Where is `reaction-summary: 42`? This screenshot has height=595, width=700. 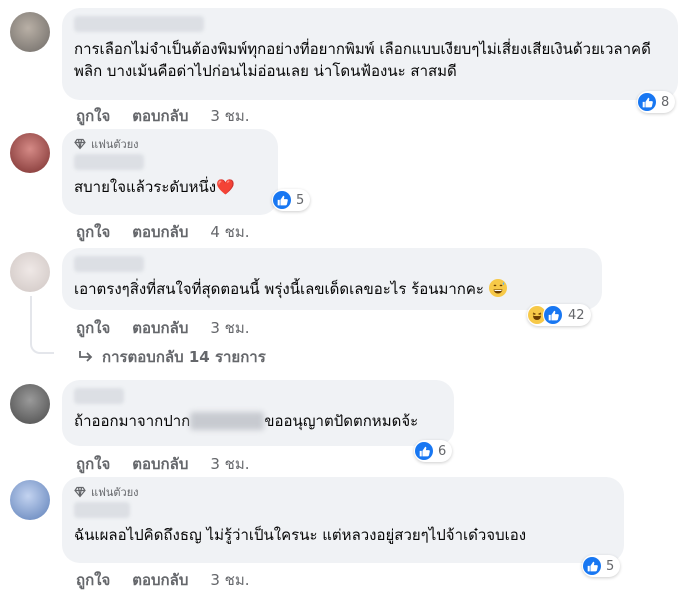 reaction-summary: 42 is located at coordinates (559, 315).